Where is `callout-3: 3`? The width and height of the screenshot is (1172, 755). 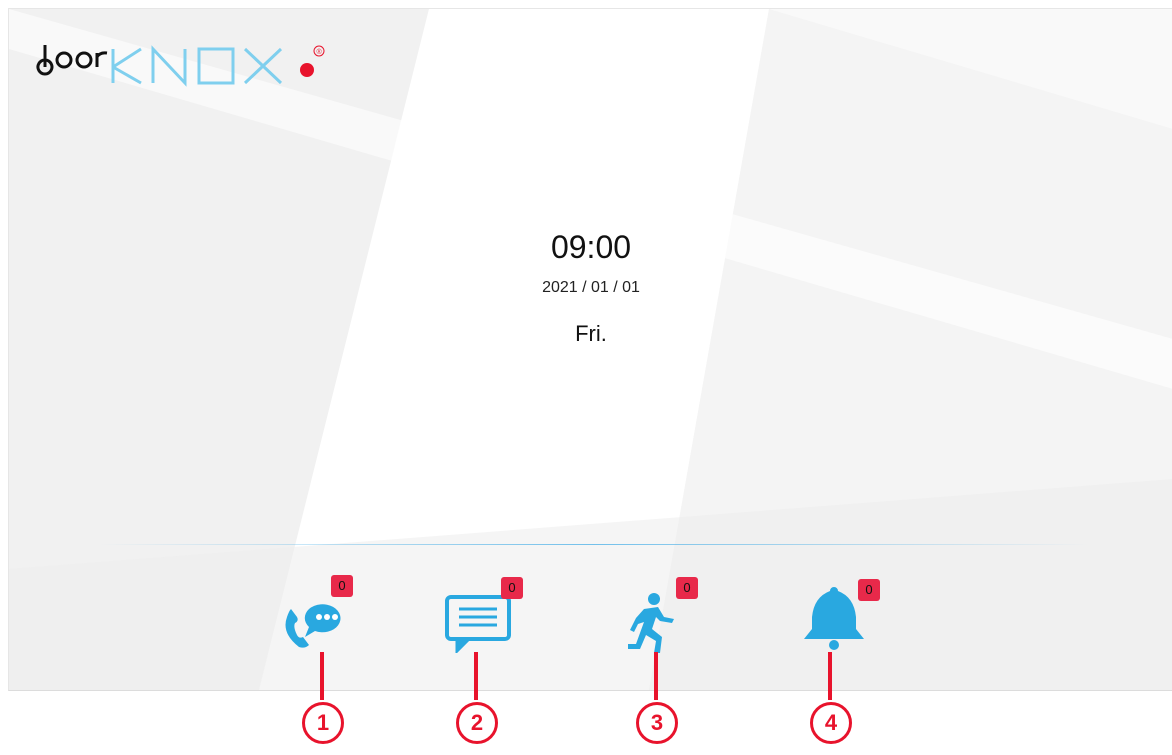
callout-3: 3 is located at coordinates (657, 723).